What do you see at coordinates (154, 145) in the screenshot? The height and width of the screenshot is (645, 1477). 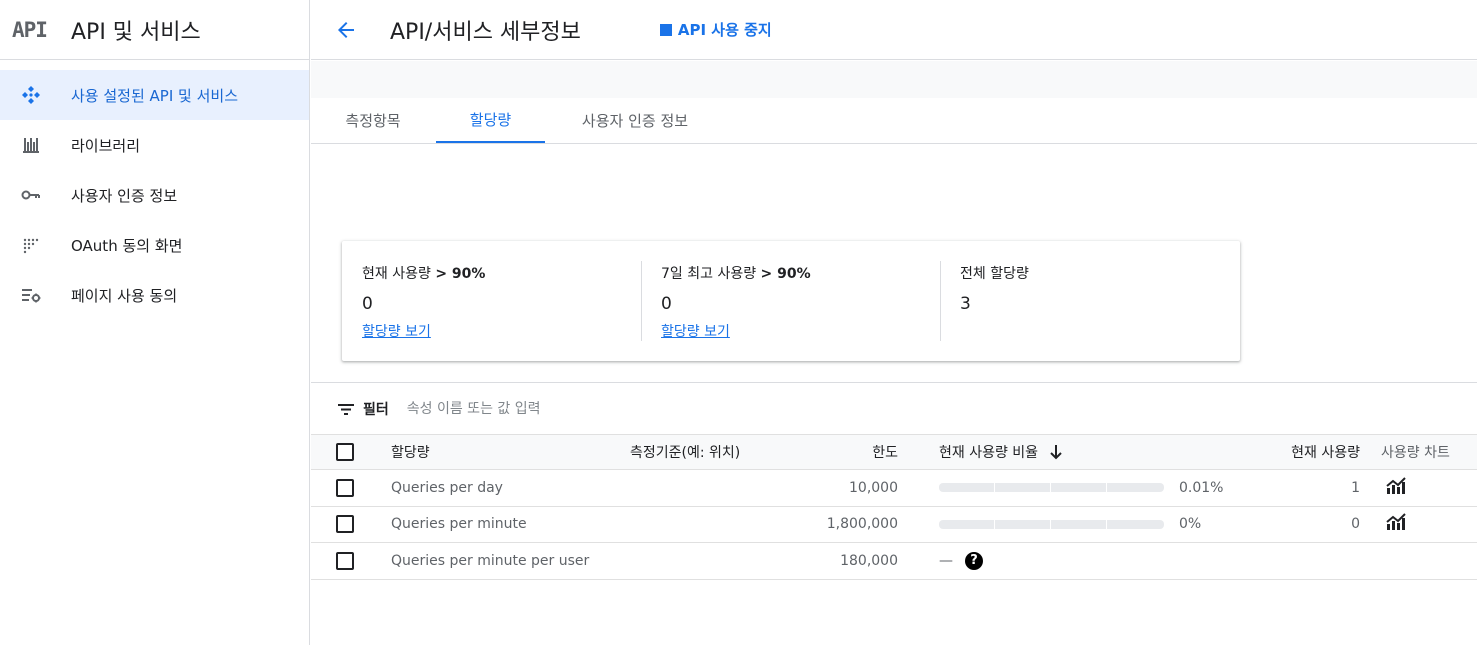 I see `sidebar-item-library: 라이브러리` at bounding box center [154, 145].